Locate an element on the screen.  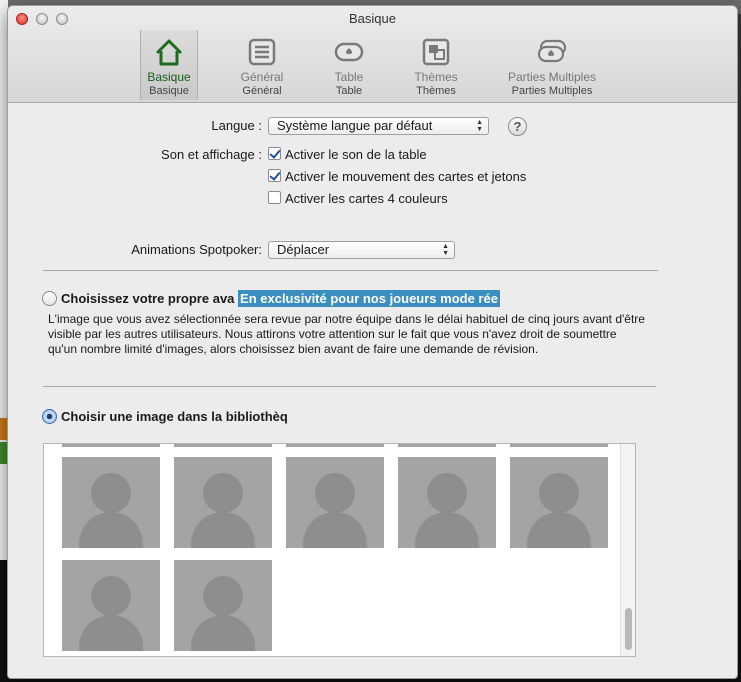
tab-sublabel: Parties Multiples is located at coordinates (552, 91).